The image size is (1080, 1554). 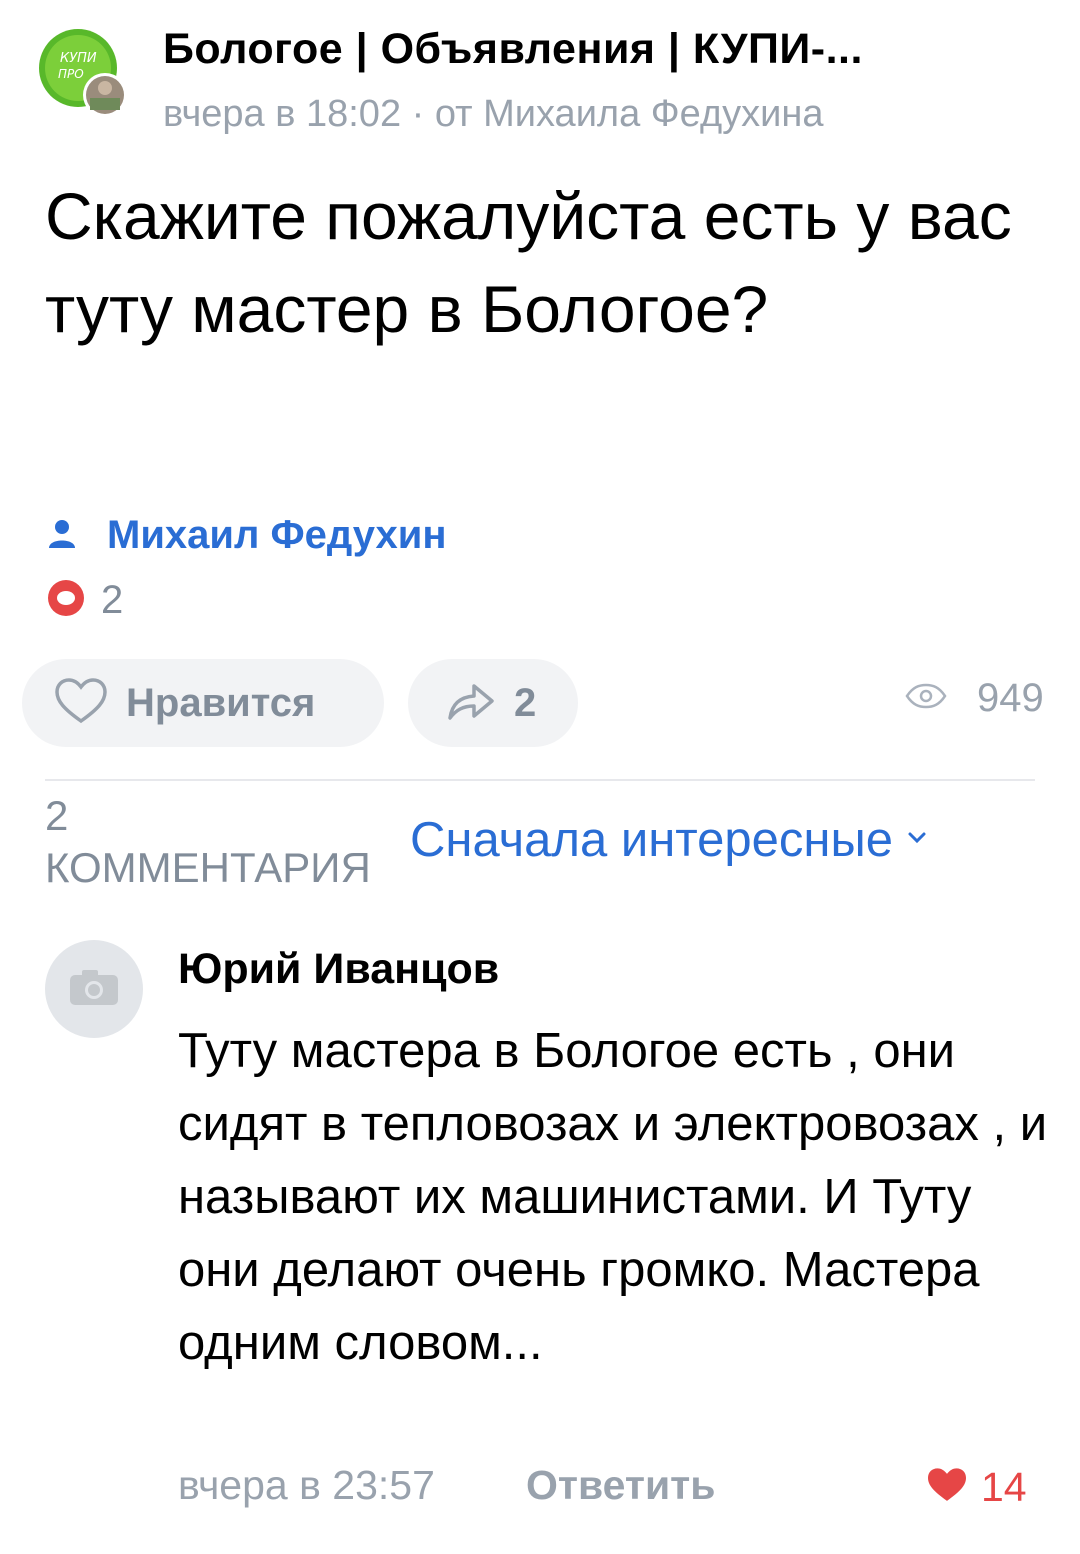 I want to click on commenter-name: Юрий Иванцов, so click(x=338, y=969).